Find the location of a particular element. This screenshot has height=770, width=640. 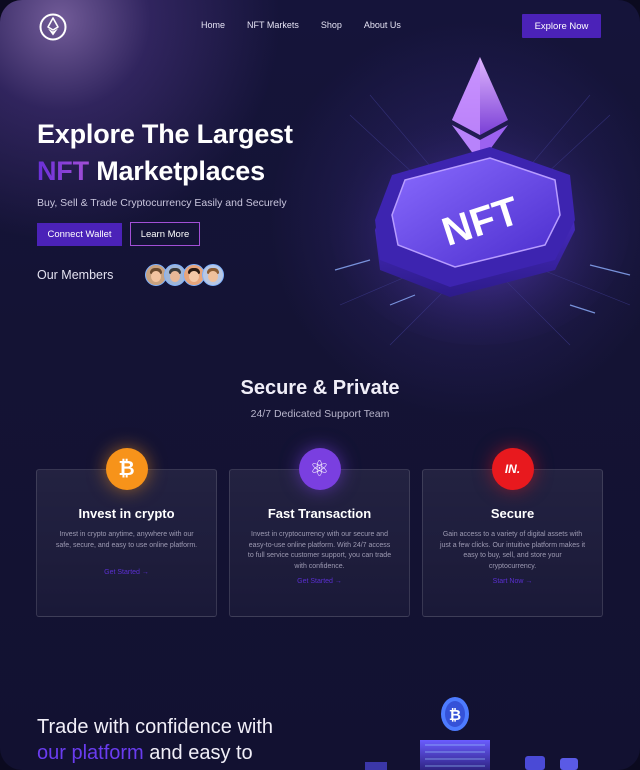

atom-symbol: ⚛ is located at coordinates (319, 468).